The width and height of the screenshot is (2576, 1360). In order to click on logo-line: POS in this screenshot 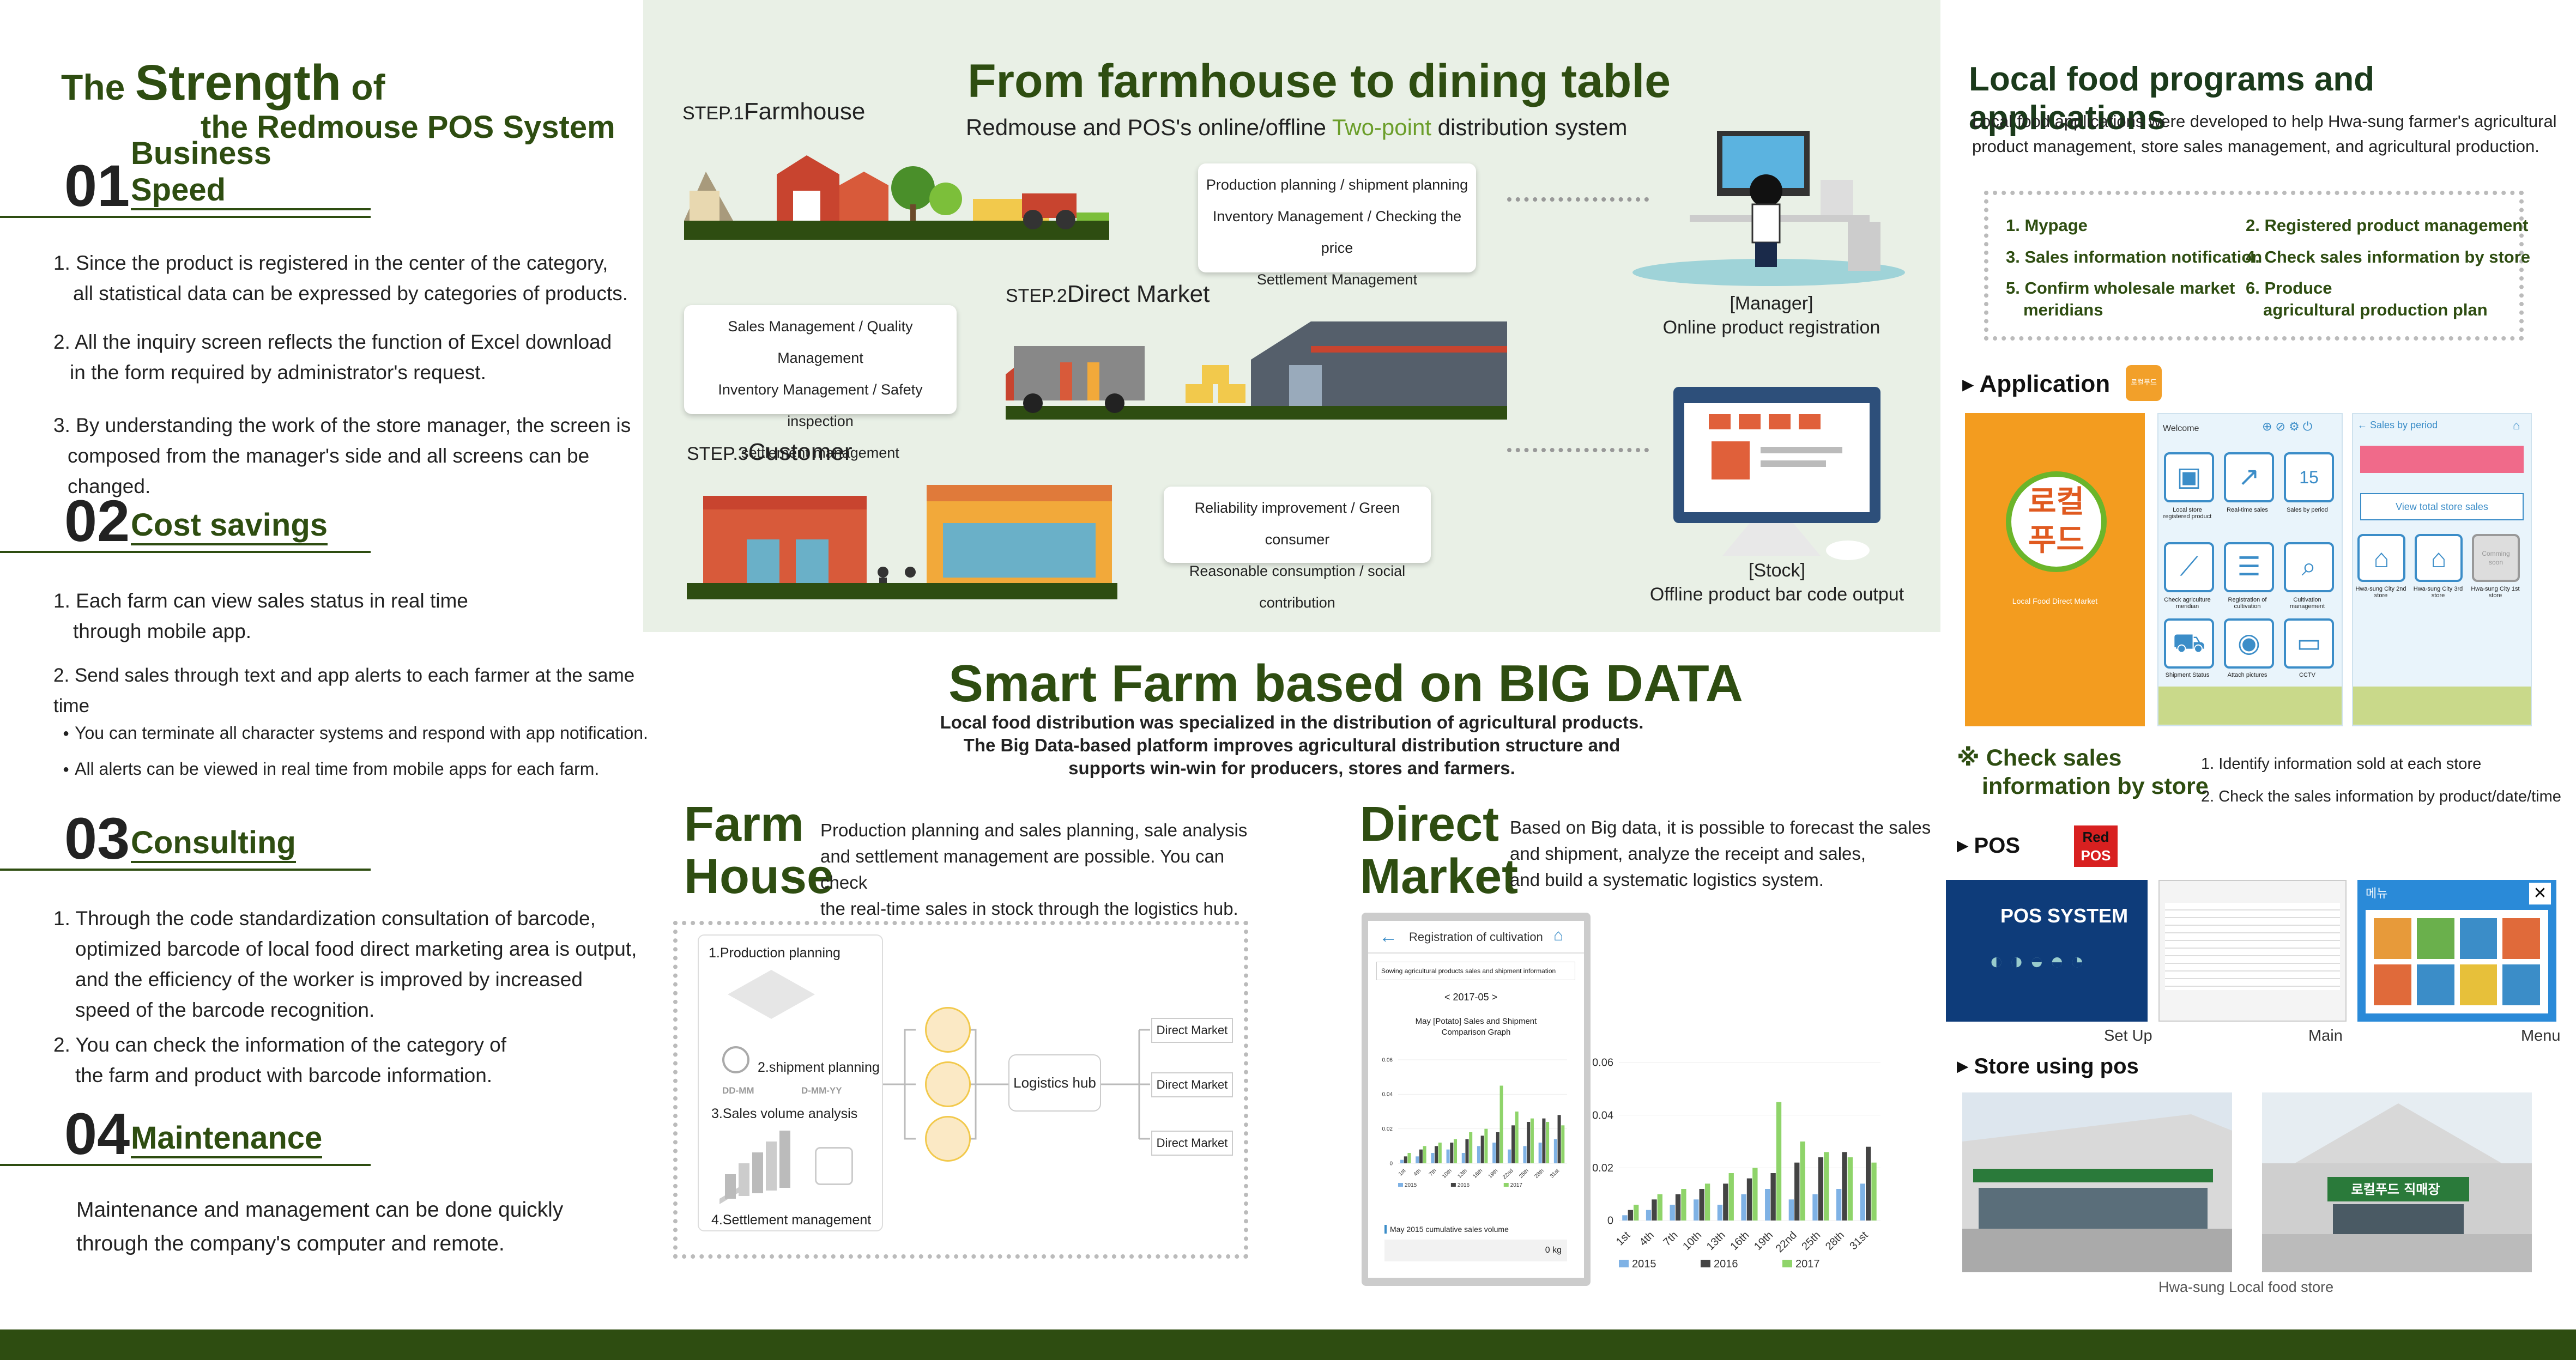, I will do `click(2096, 855)`.